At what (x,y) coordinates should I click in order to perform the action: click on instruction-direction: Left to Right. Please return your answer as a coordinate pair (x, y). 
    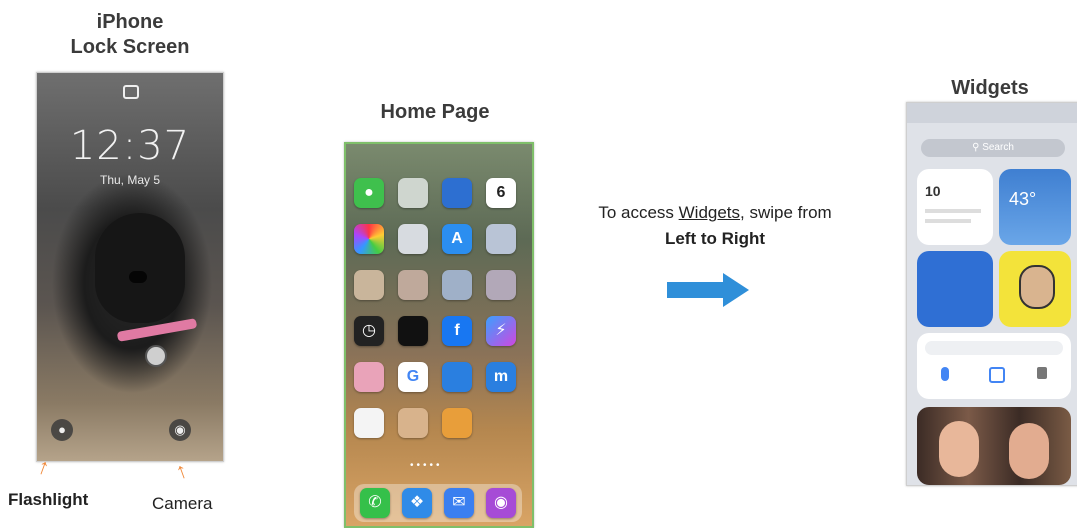
    Looking at the image, I should click on (715, 238).